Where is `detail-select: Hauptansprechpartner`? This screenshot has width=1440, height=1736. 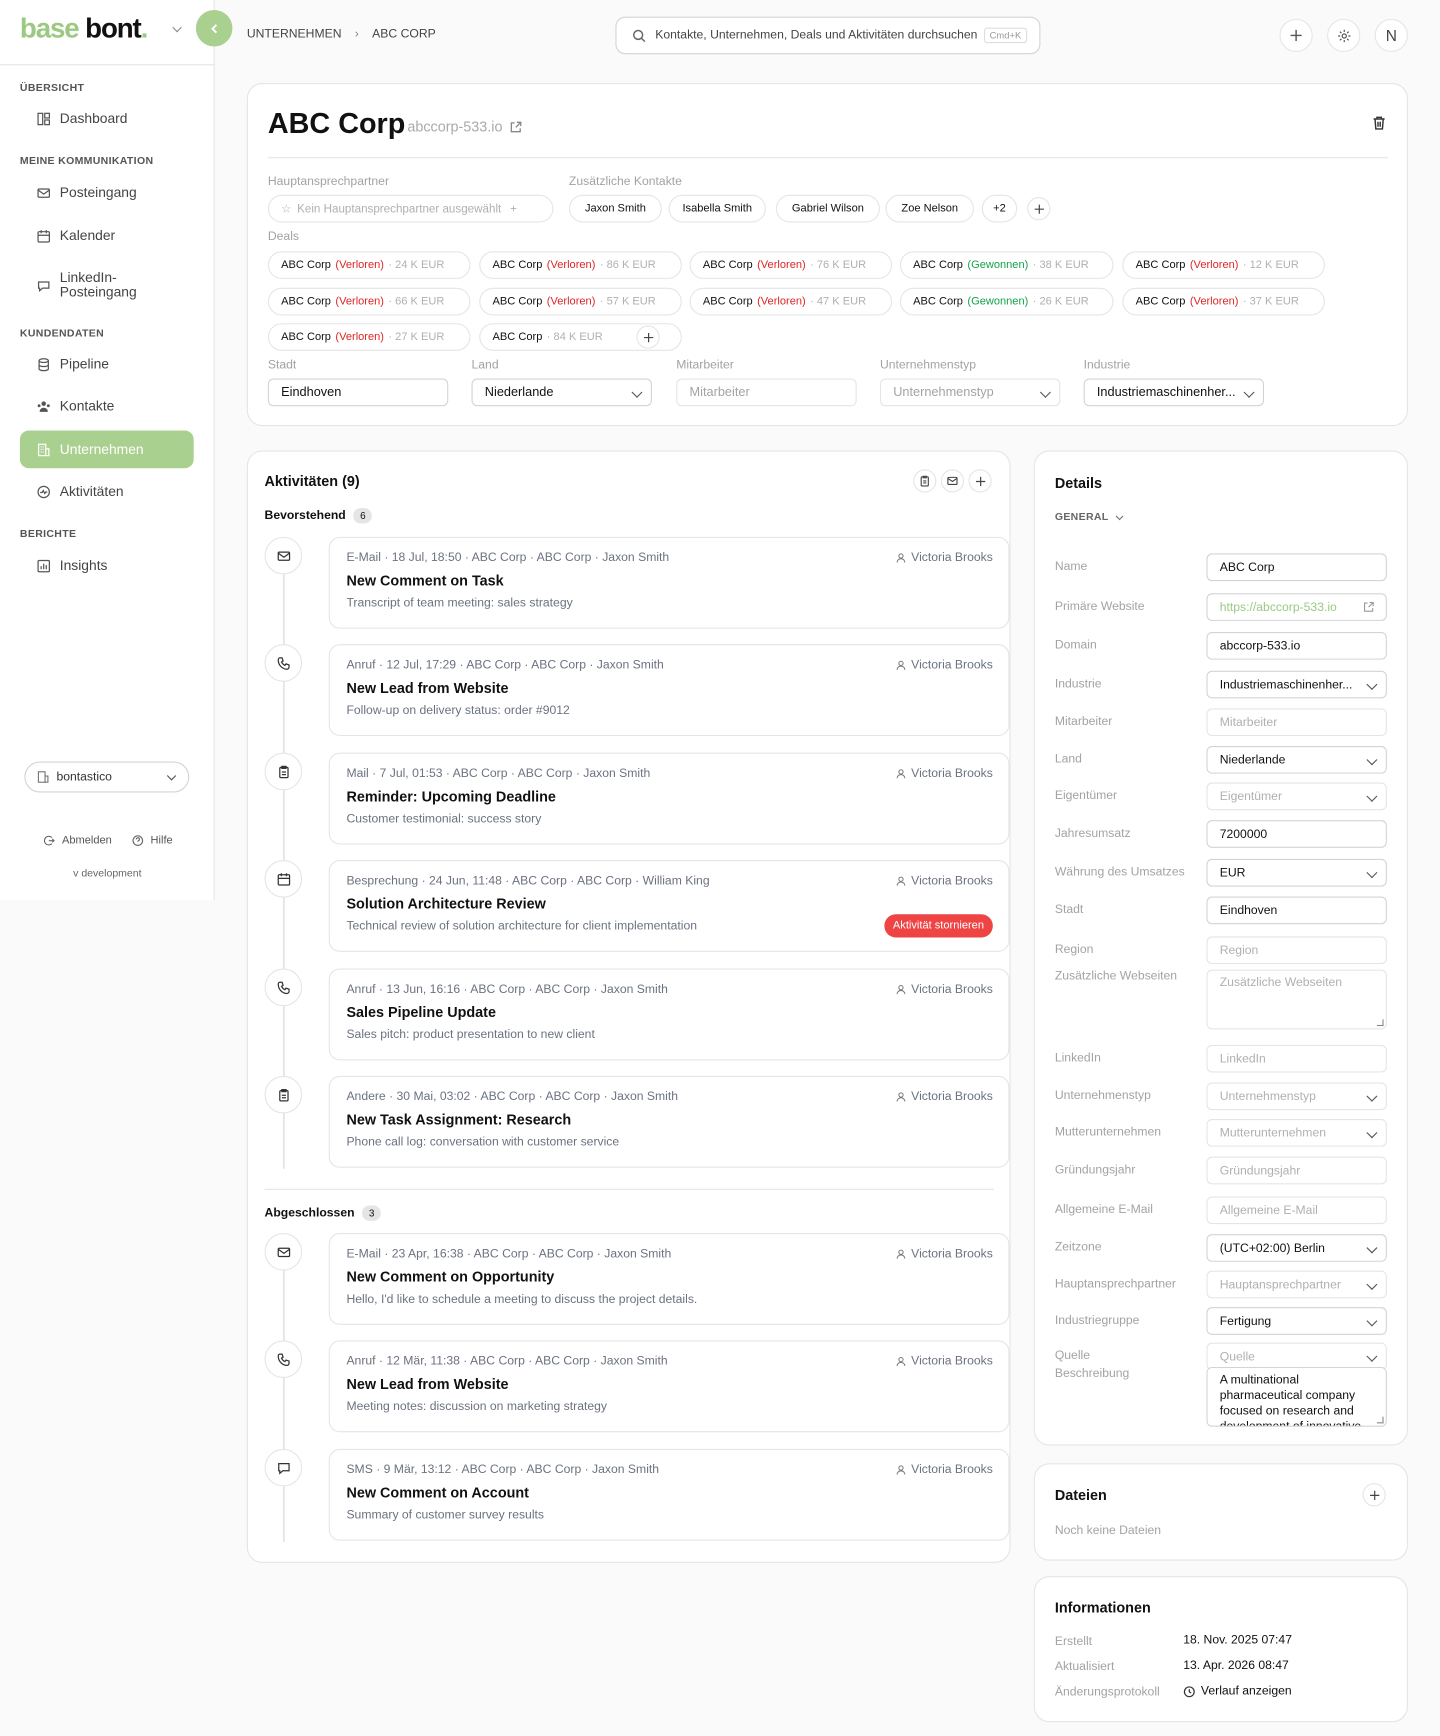
detail-select: Hauptansprechpartner is located at coordinates (1296, 1284).